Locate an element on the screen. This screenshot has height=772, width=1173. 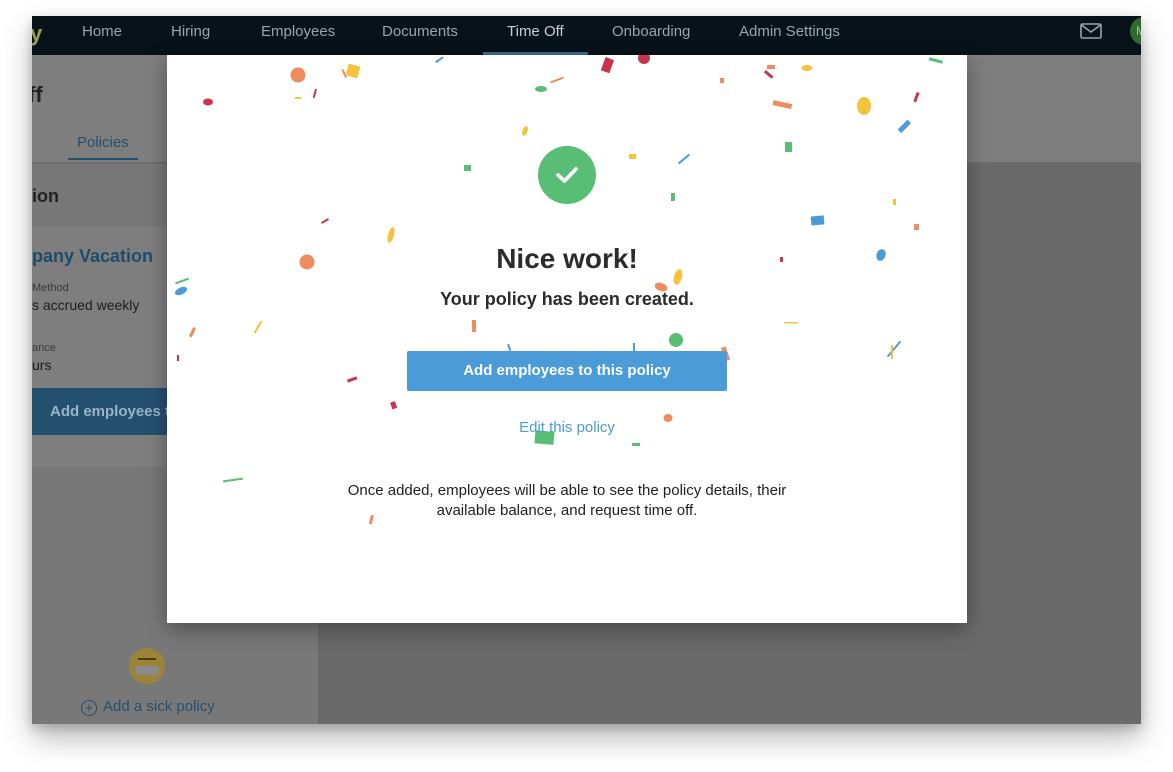
accrual-method-label: Method is located at coordinates (50, 288).